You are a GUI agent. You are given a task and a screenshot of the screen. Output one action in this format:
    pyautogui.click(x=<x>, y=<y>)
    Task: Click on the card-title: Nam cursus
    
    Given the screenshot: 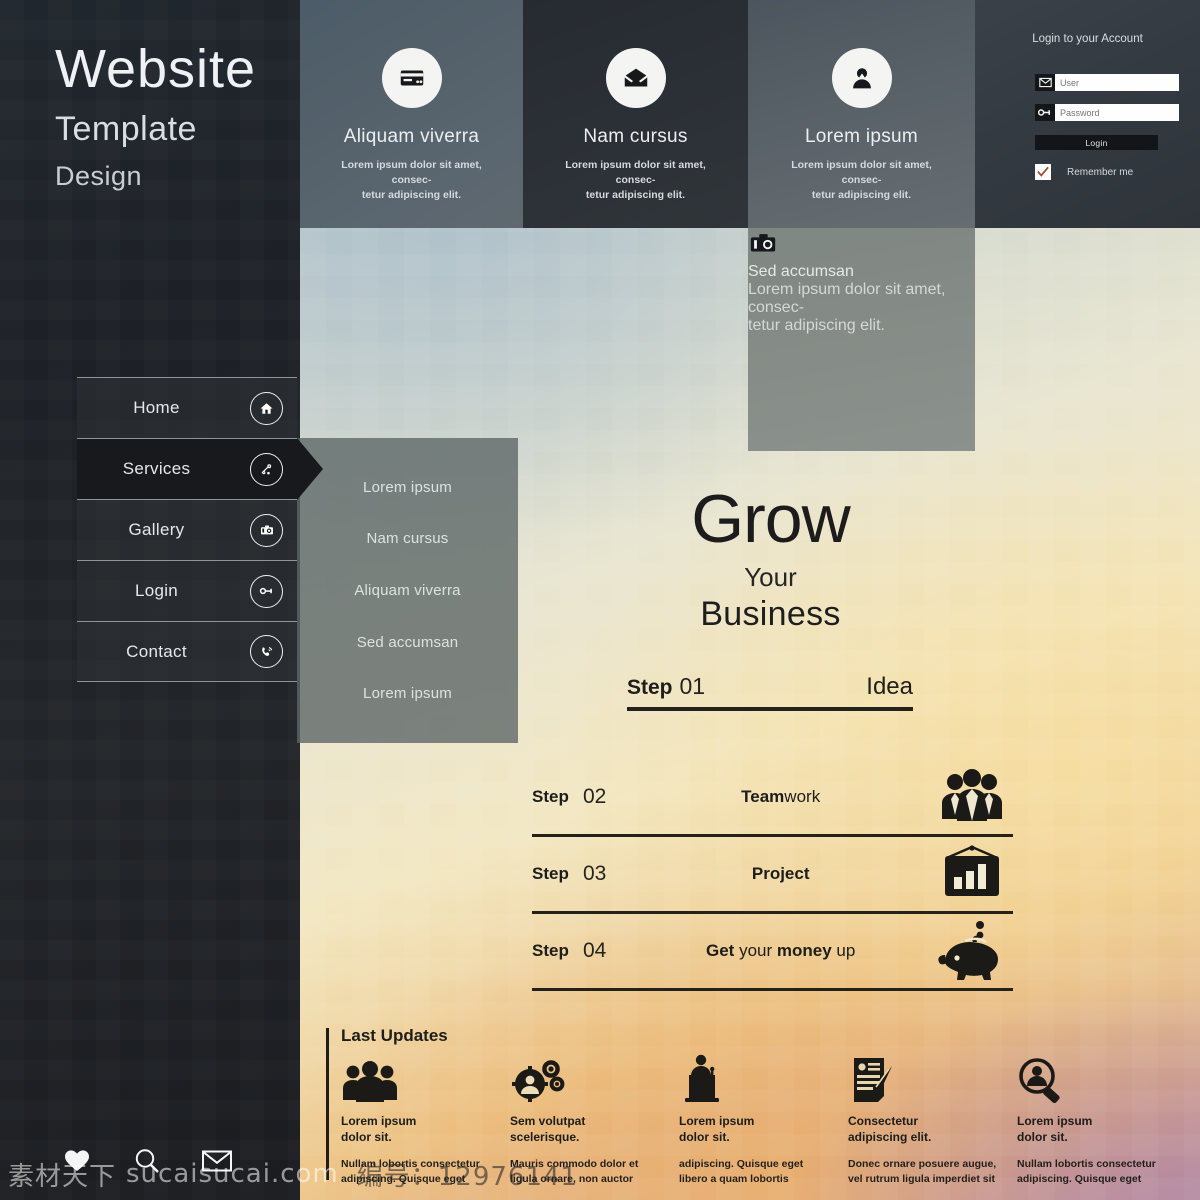 What is the action you would take?
    pyautogui.click(x=635, y=136)
    